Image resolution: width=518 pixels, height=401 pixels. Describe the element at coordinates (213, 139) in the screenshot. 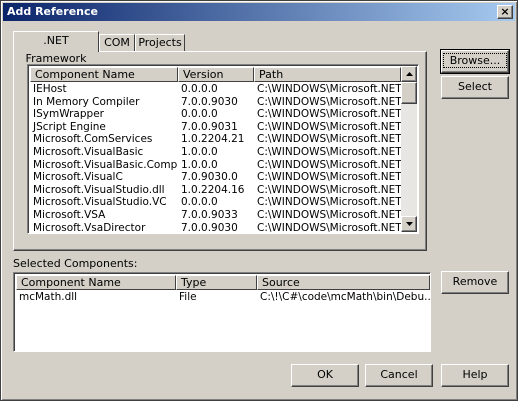

I see `list-cell: 1.0.2204.21` at that location.